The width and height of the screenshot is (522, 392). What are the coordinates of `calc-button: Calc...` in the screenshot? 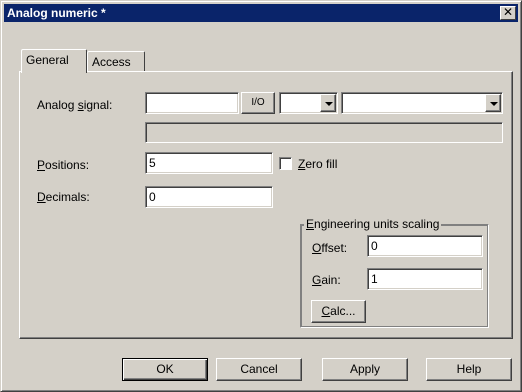 It's located at (338, 311).